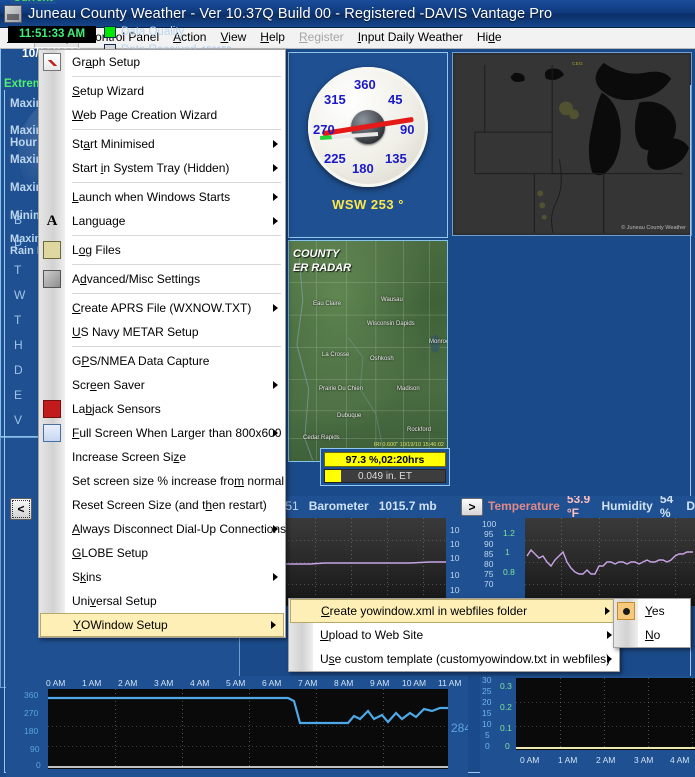 Image resolution: width=695 pixels, height=777 pixels. What do you see at coordinates (13, 13) in the screenshot?
I see `app-icon` at bounding box center [13, 13].